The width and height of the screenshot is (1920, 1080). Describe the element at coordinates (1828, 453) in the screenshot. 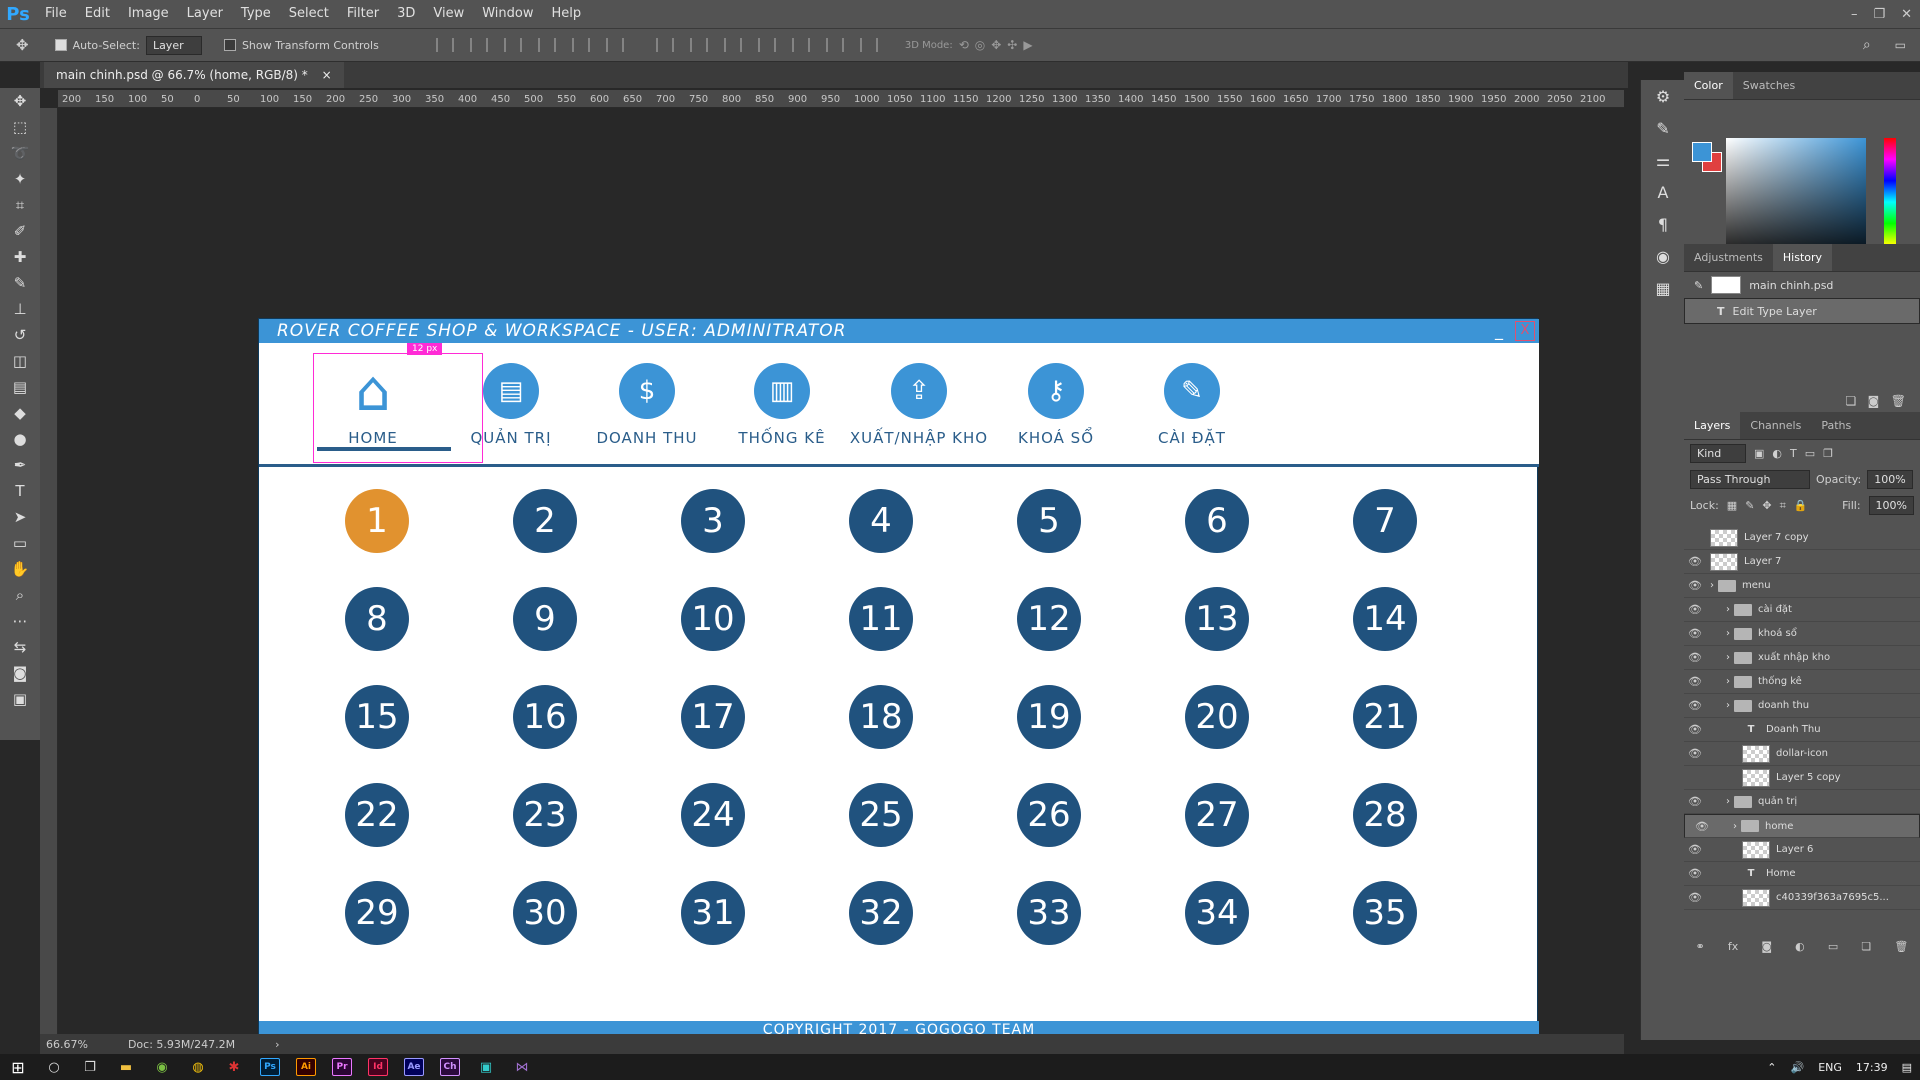

I see `filter-smart-icon: ❐` at that location.